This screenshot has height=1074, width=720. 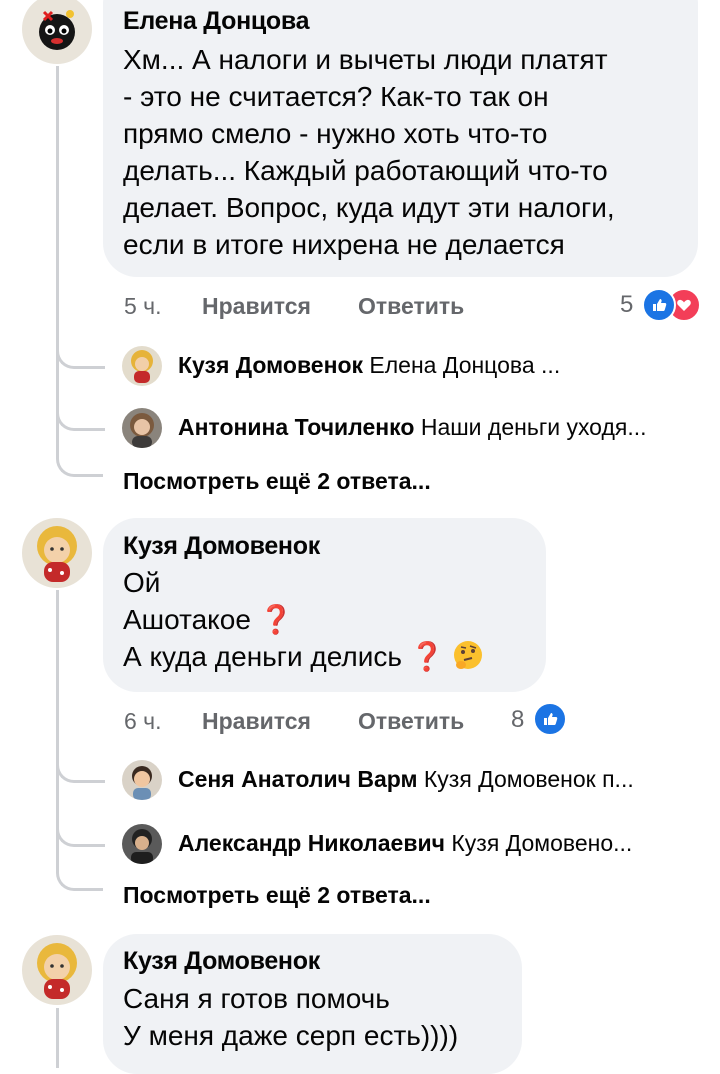 I want to click on reply-author: Сеня Анатолич Варм, so click(x=298, y=779).